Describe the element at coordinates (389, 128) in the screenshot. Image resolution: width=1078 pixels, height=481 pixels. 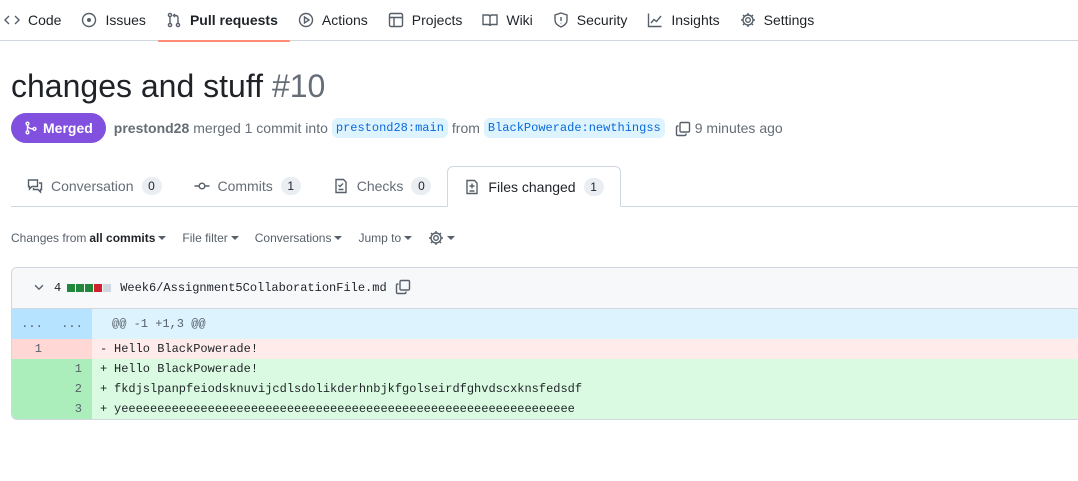
I see `base-branch: prestond28:main` at that location.